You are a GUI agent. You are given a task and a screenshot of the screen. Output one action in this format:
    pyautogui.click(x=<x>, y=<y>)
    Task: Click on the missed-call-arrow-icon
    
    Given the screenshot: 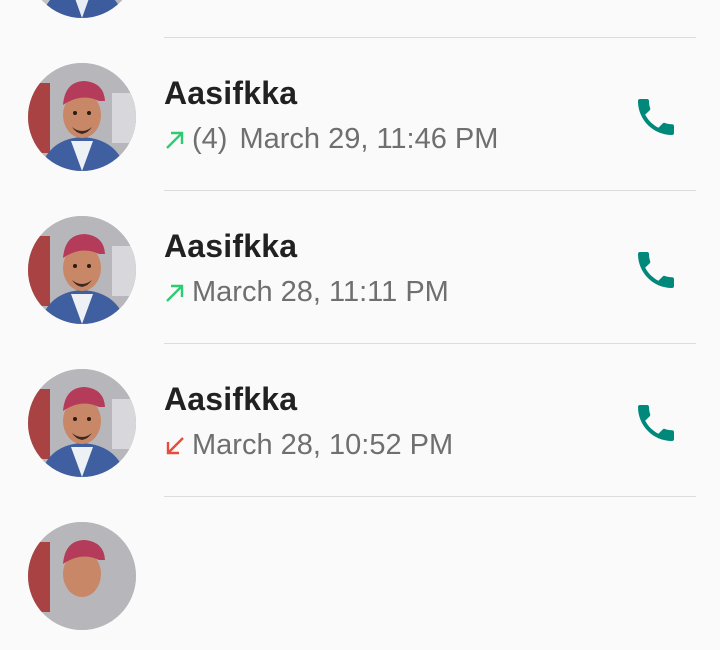 What is the action you would take?
    pyautogui.click(x=175, y=446)
    